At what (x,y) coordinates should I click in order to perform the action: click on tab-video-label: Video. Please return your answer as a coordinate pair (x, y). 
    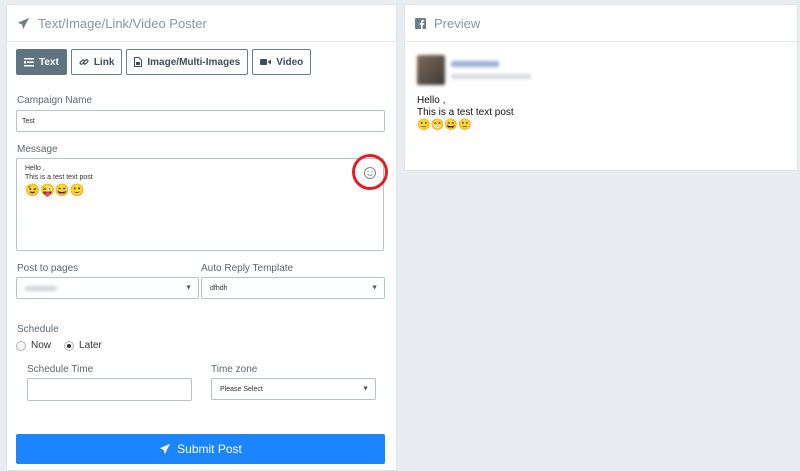
    Looking at the image, I should click on (290, 62).